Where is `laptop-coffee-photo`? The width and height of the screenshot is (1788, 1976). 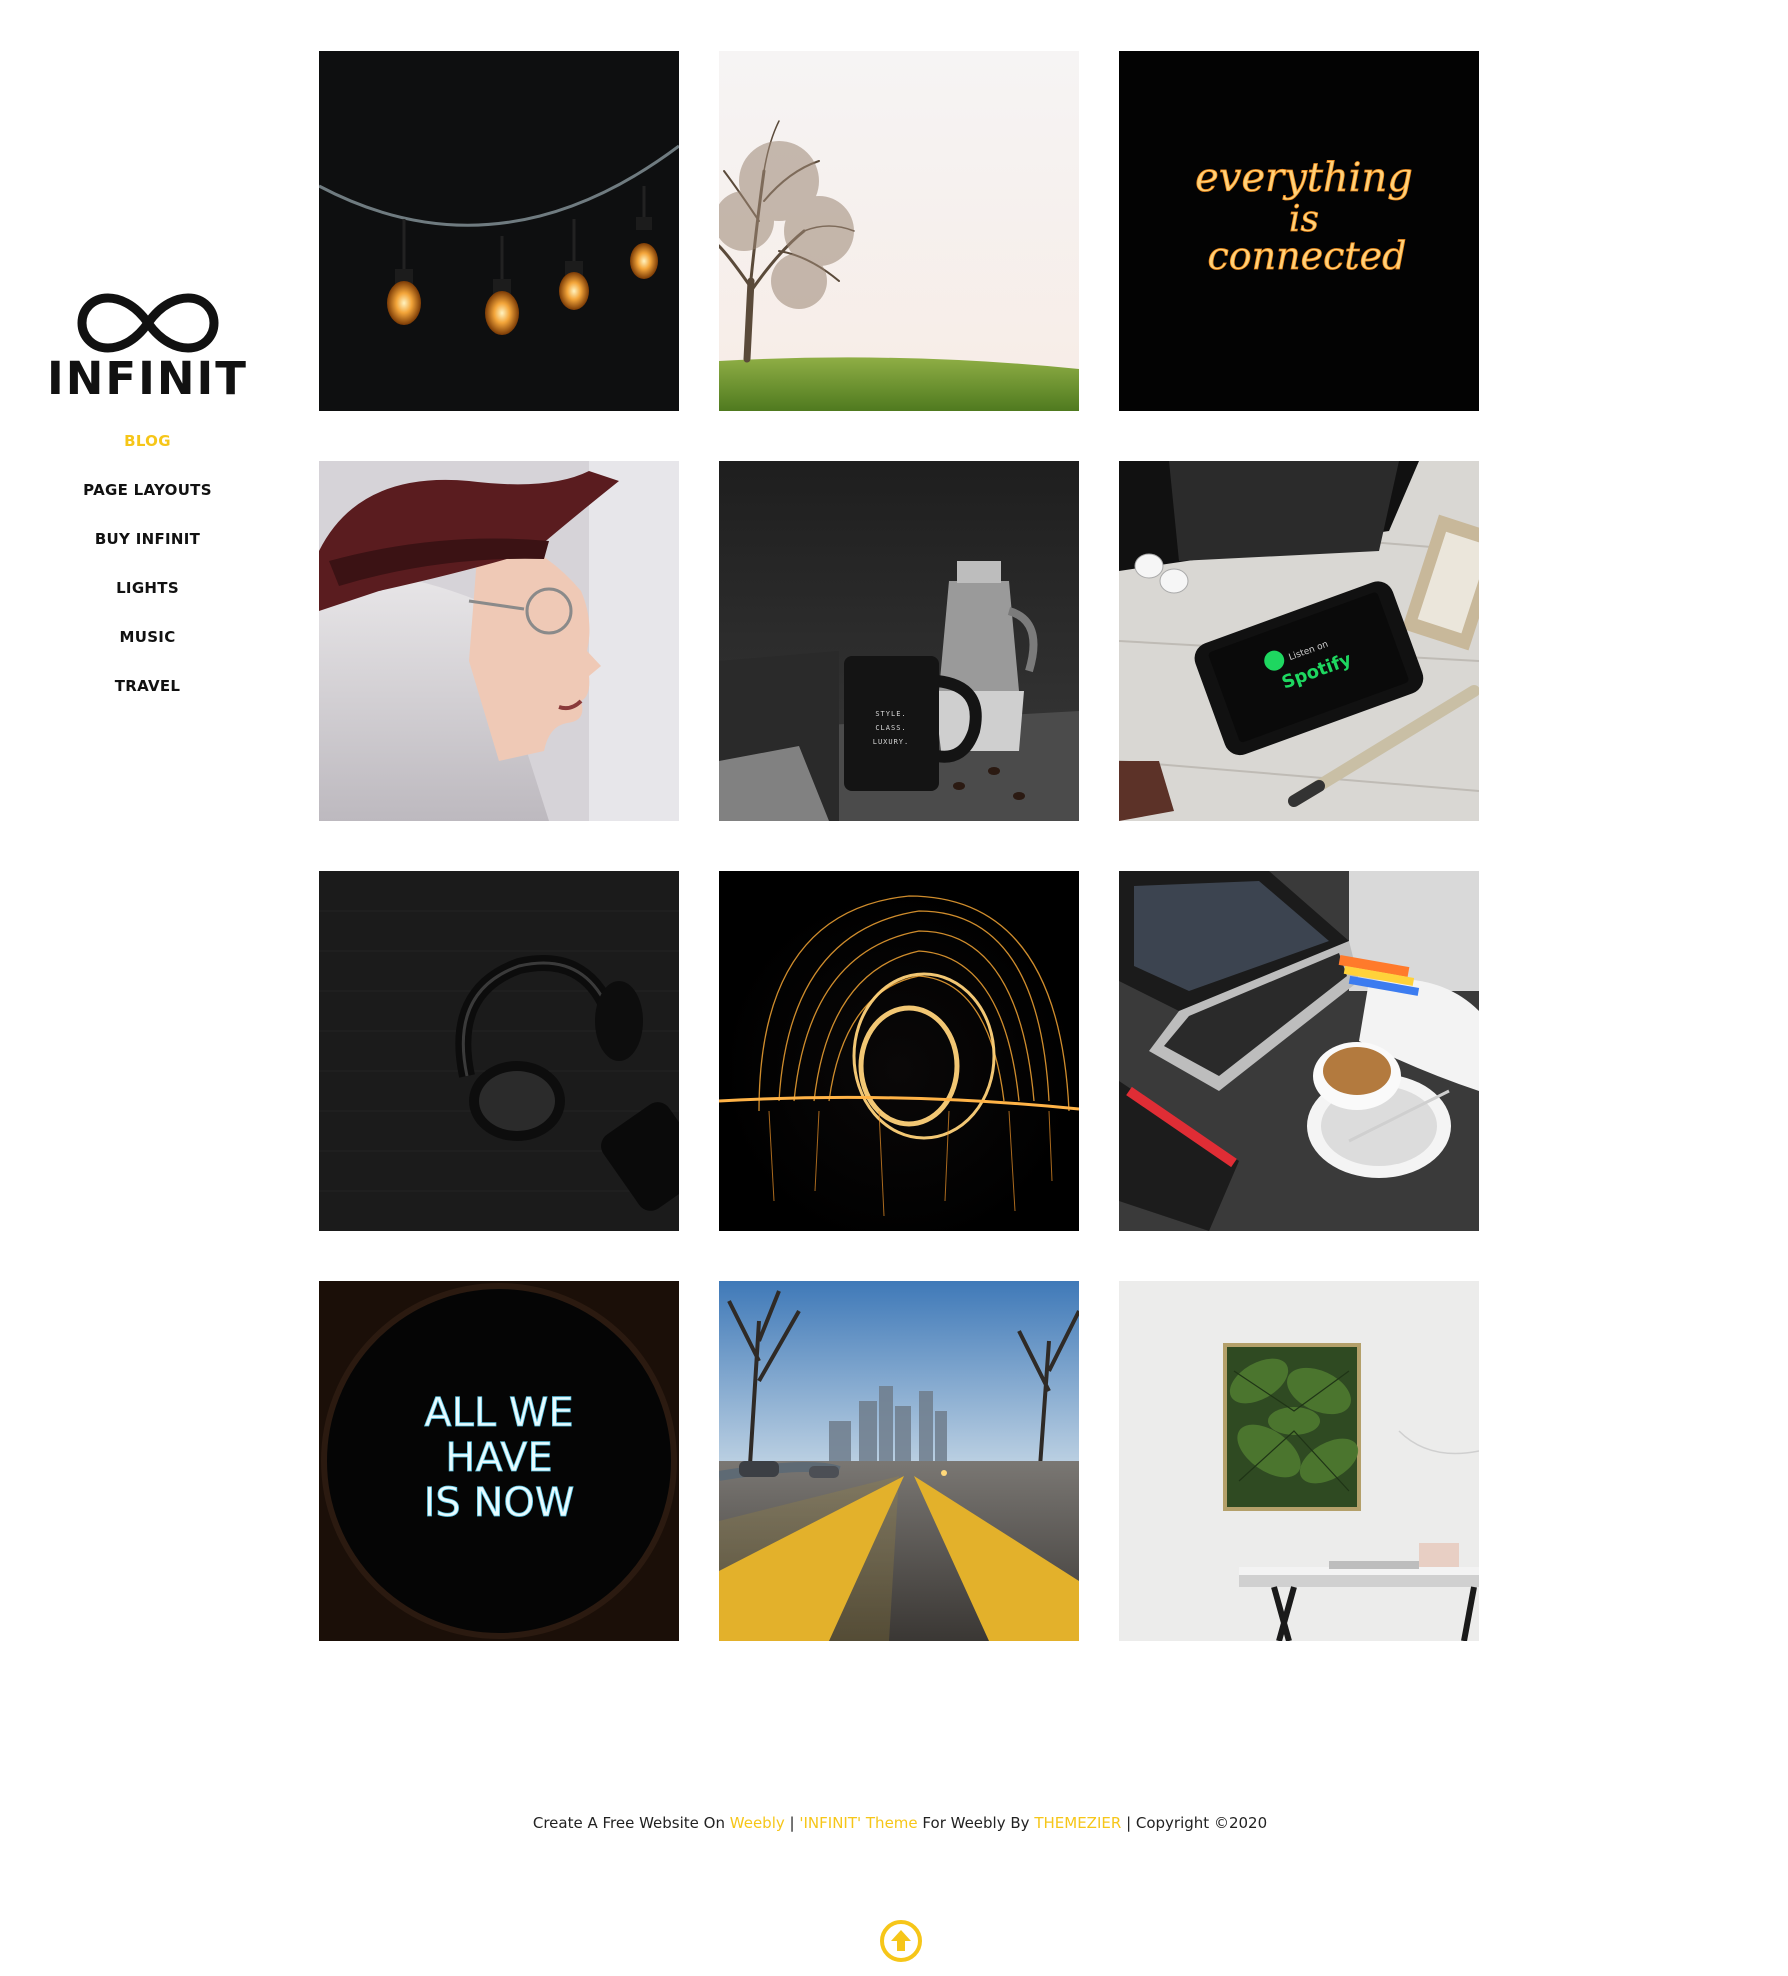 laptop-coffee-photo is located at coordinates (1299, 1051).